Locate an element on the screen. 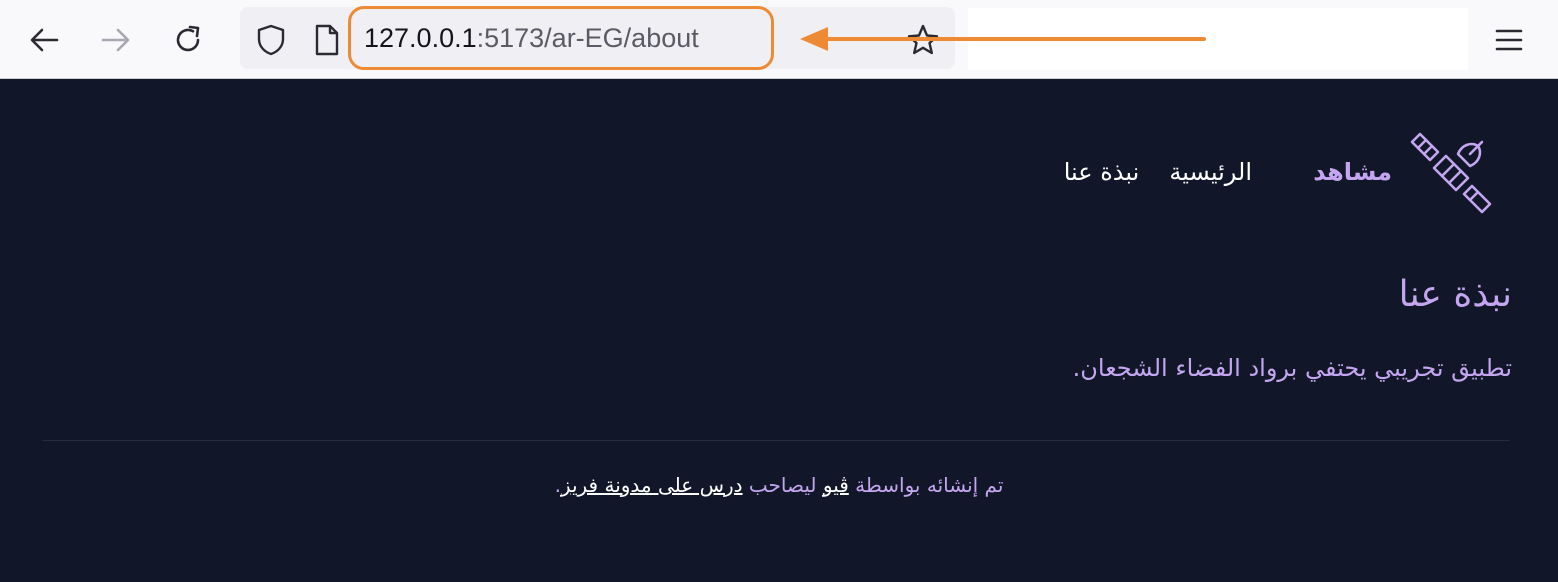 This screenshot has height=582, width=1558. footer-prefix: تم إنشائه بواسطة is located at coordinates (929, 485).